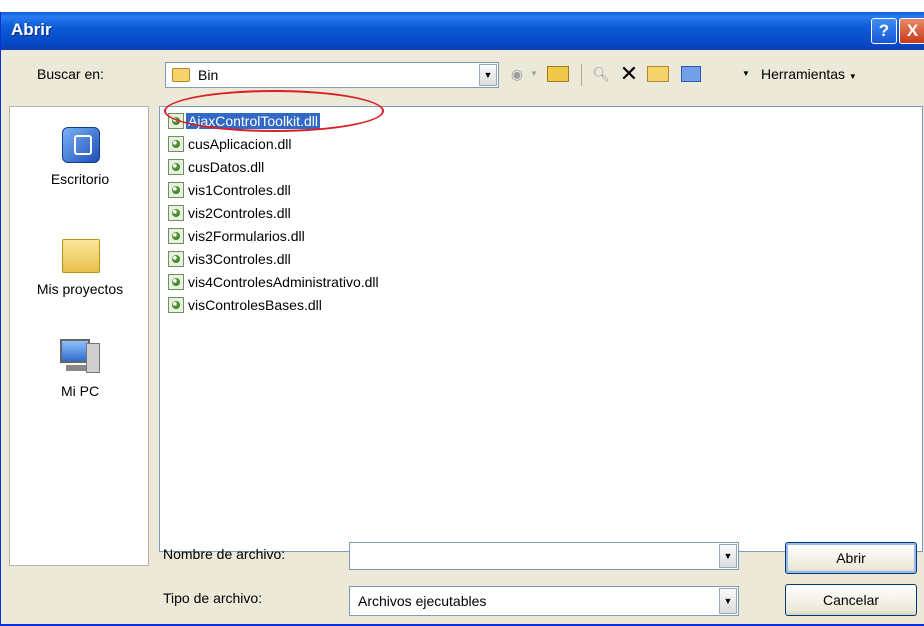 The width and height of the screenshot is (924, 626). What do you see at coordinates (246, 305) in the screenshot?
I see `list-item: visControlesBases.dll` at bounding box center [246, 305].